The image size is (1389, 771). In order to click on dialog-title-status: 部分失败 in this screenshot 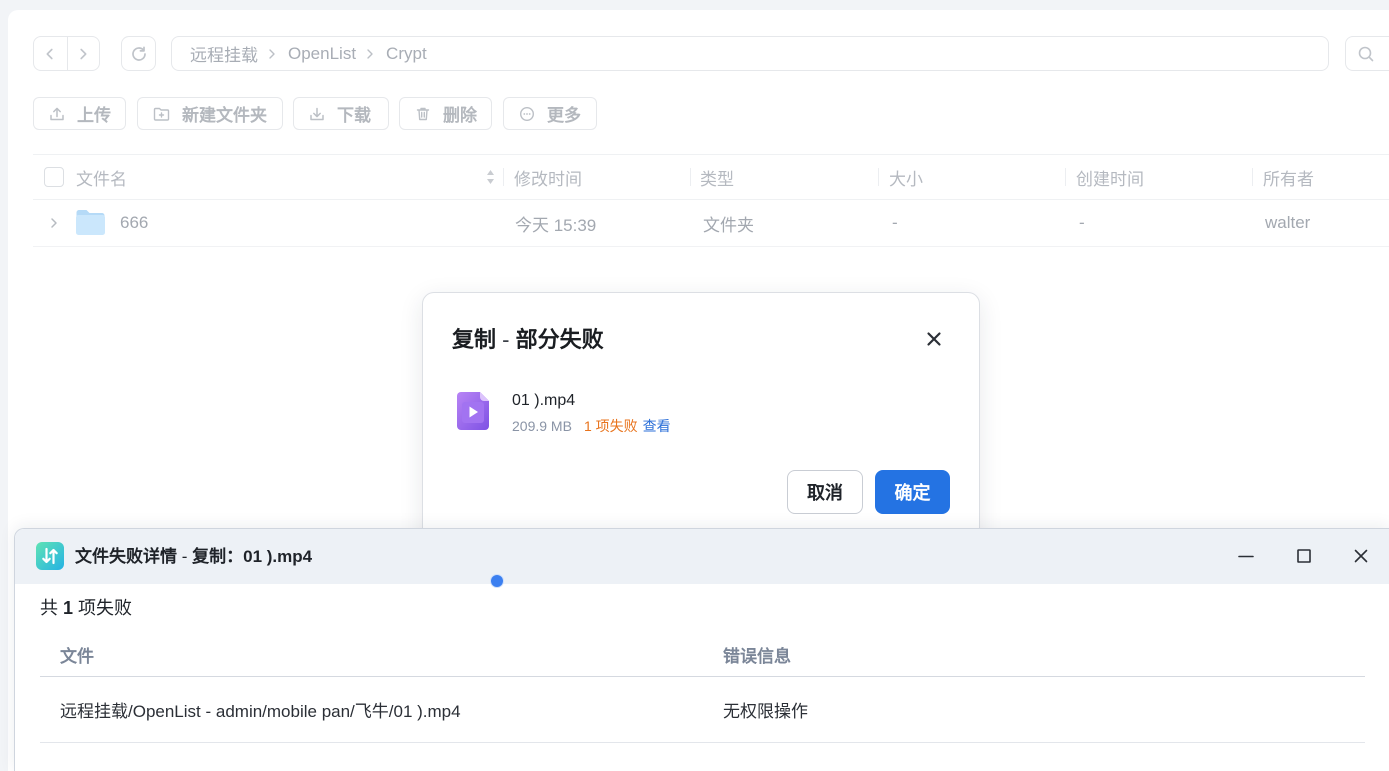, I will do `click(559, 339)`.